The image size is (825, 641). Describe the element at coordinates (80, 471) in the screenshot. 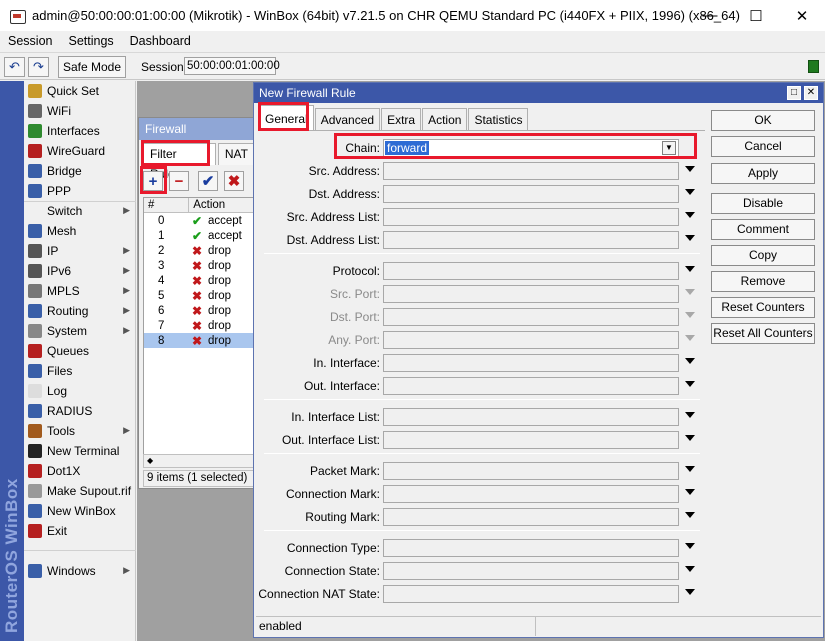

I see `sidebar-item-dot1x: Dot1X` at that location.